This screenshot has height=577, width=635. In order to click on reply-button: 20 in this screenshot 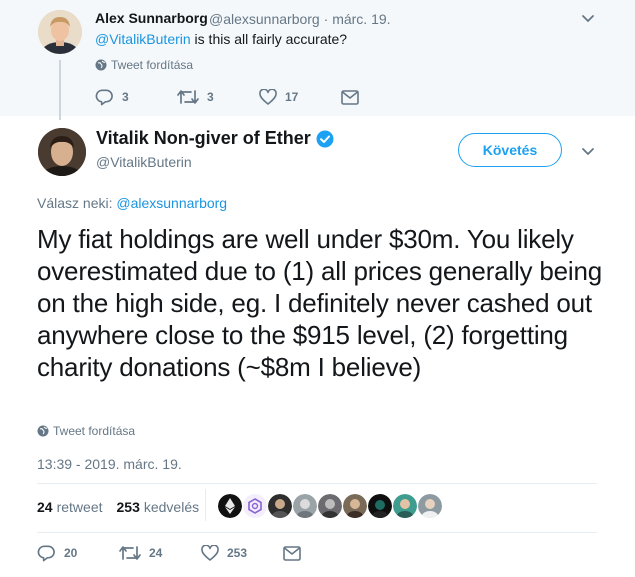, I will do `click(78, 553)`.